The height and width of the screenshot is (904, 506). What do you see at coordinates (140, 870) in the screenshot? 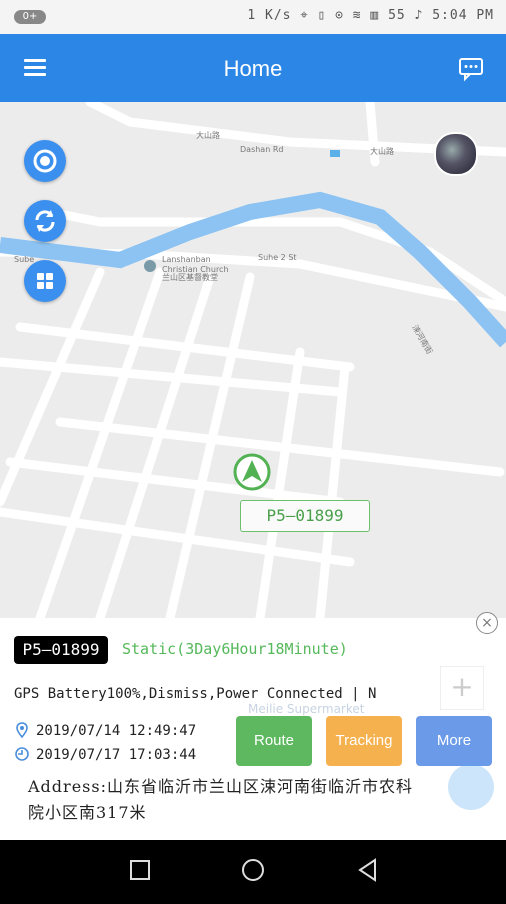
I see `recent-apps-icon` at bounding box center [140, 870].